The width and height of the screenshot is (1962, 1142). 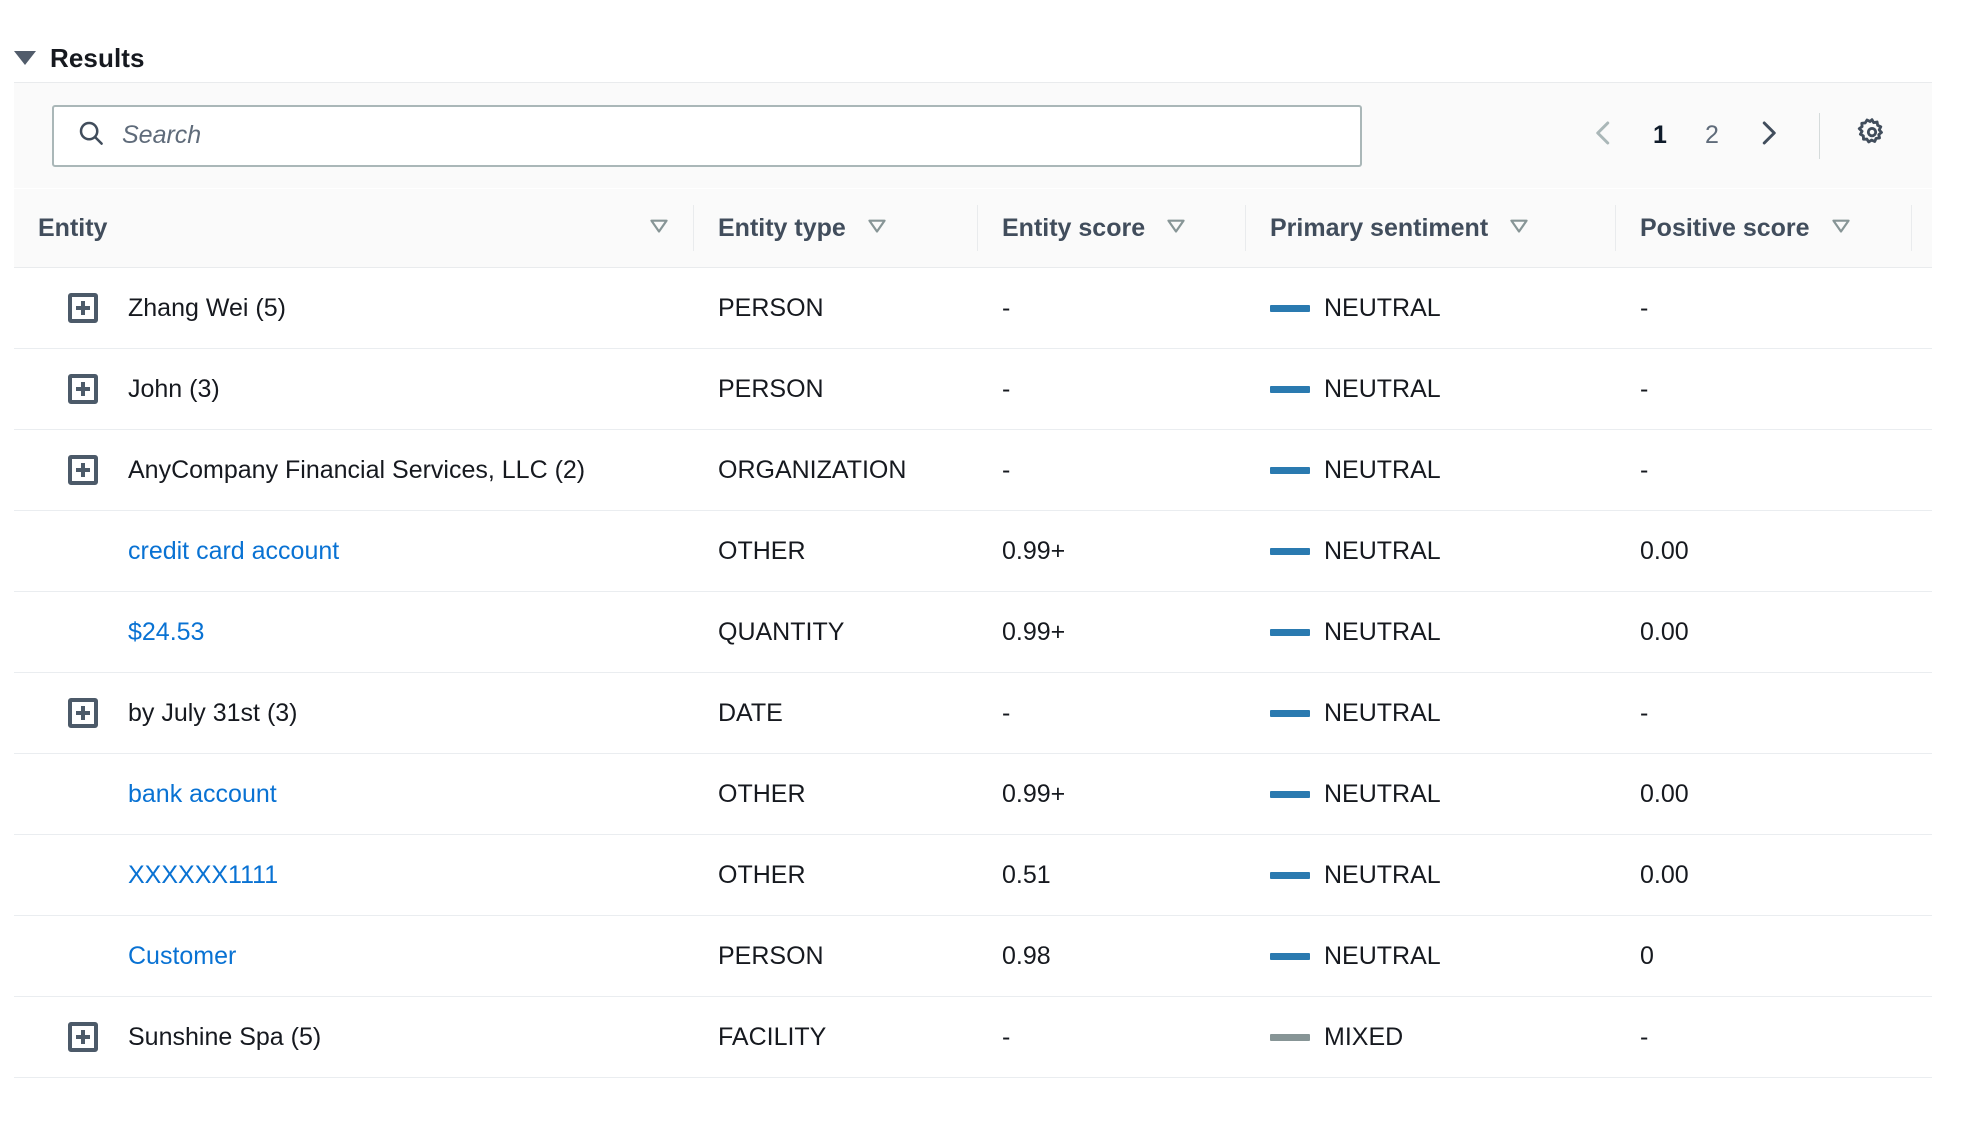 I want to click on table-row: by July 31st (3)DATE-NEUTRAL--, so click(x=973, y=713).